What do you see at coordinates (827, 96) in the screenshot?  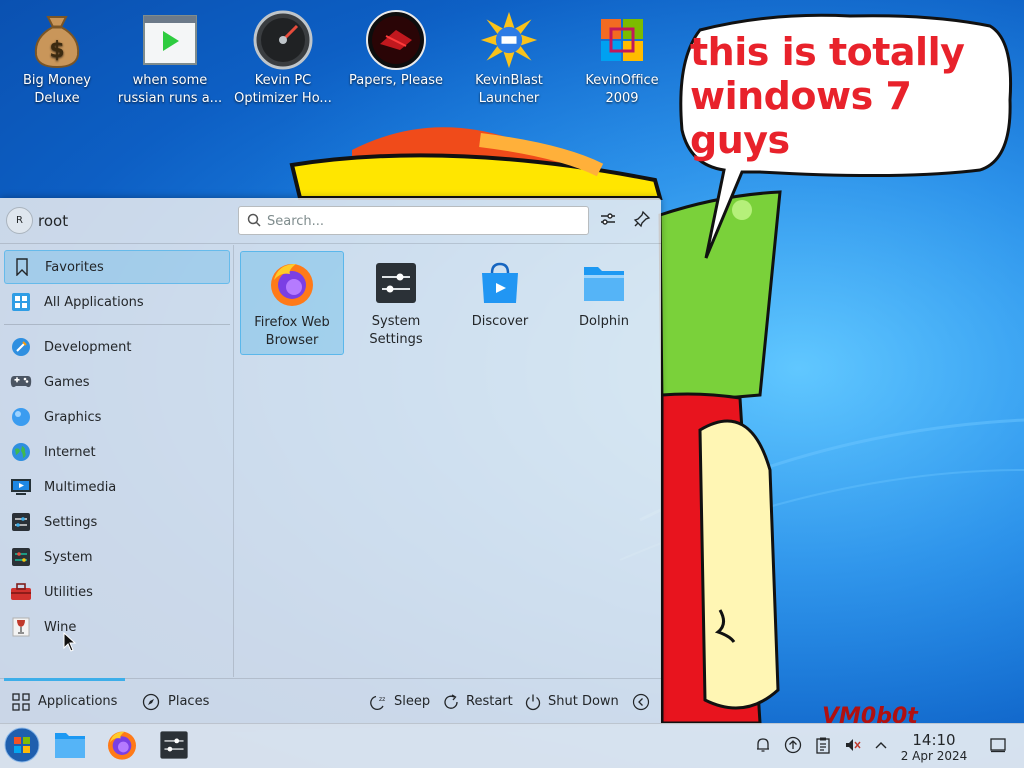 I see `speech-bubble-text: this is totally windows 7 guys` at bounding box center [827, 96].